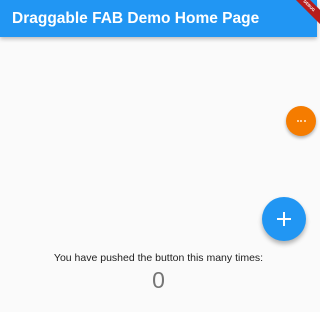 This screenshot has width=320, height=312. I want to click on app-bar: Draggable FAB Demo Home Page, so click(158, 18).